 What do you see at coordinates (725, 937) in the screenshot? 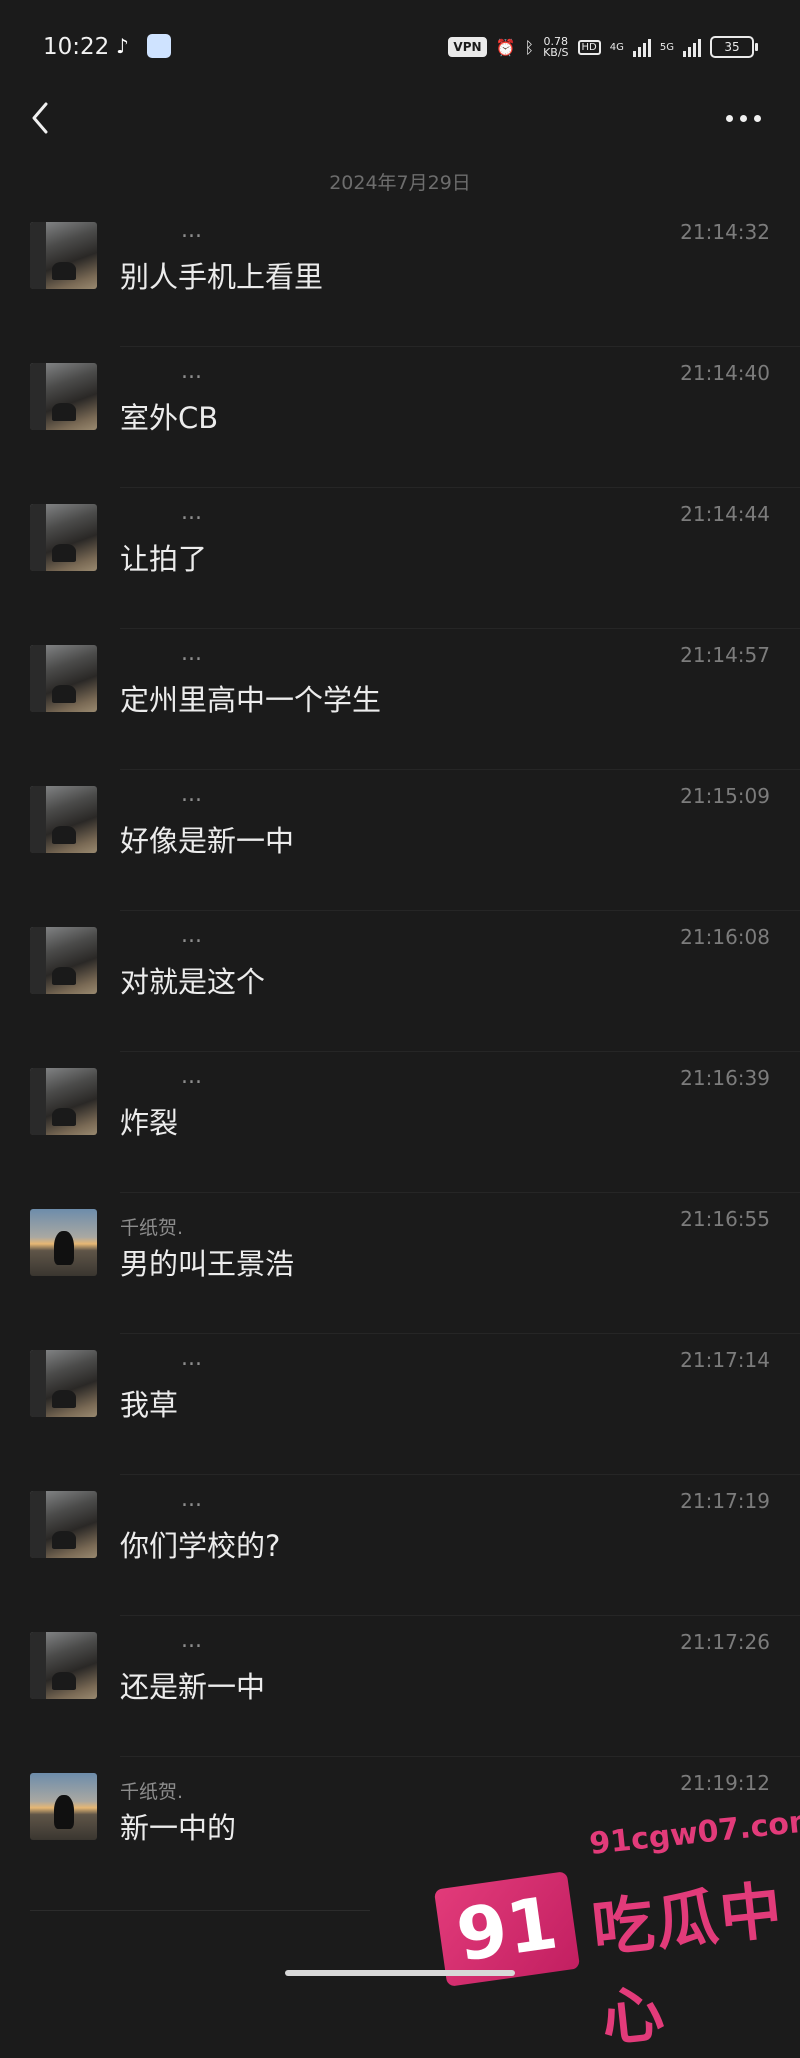
I see `message-time: 21:16:08` at bounding box center [725, 937].